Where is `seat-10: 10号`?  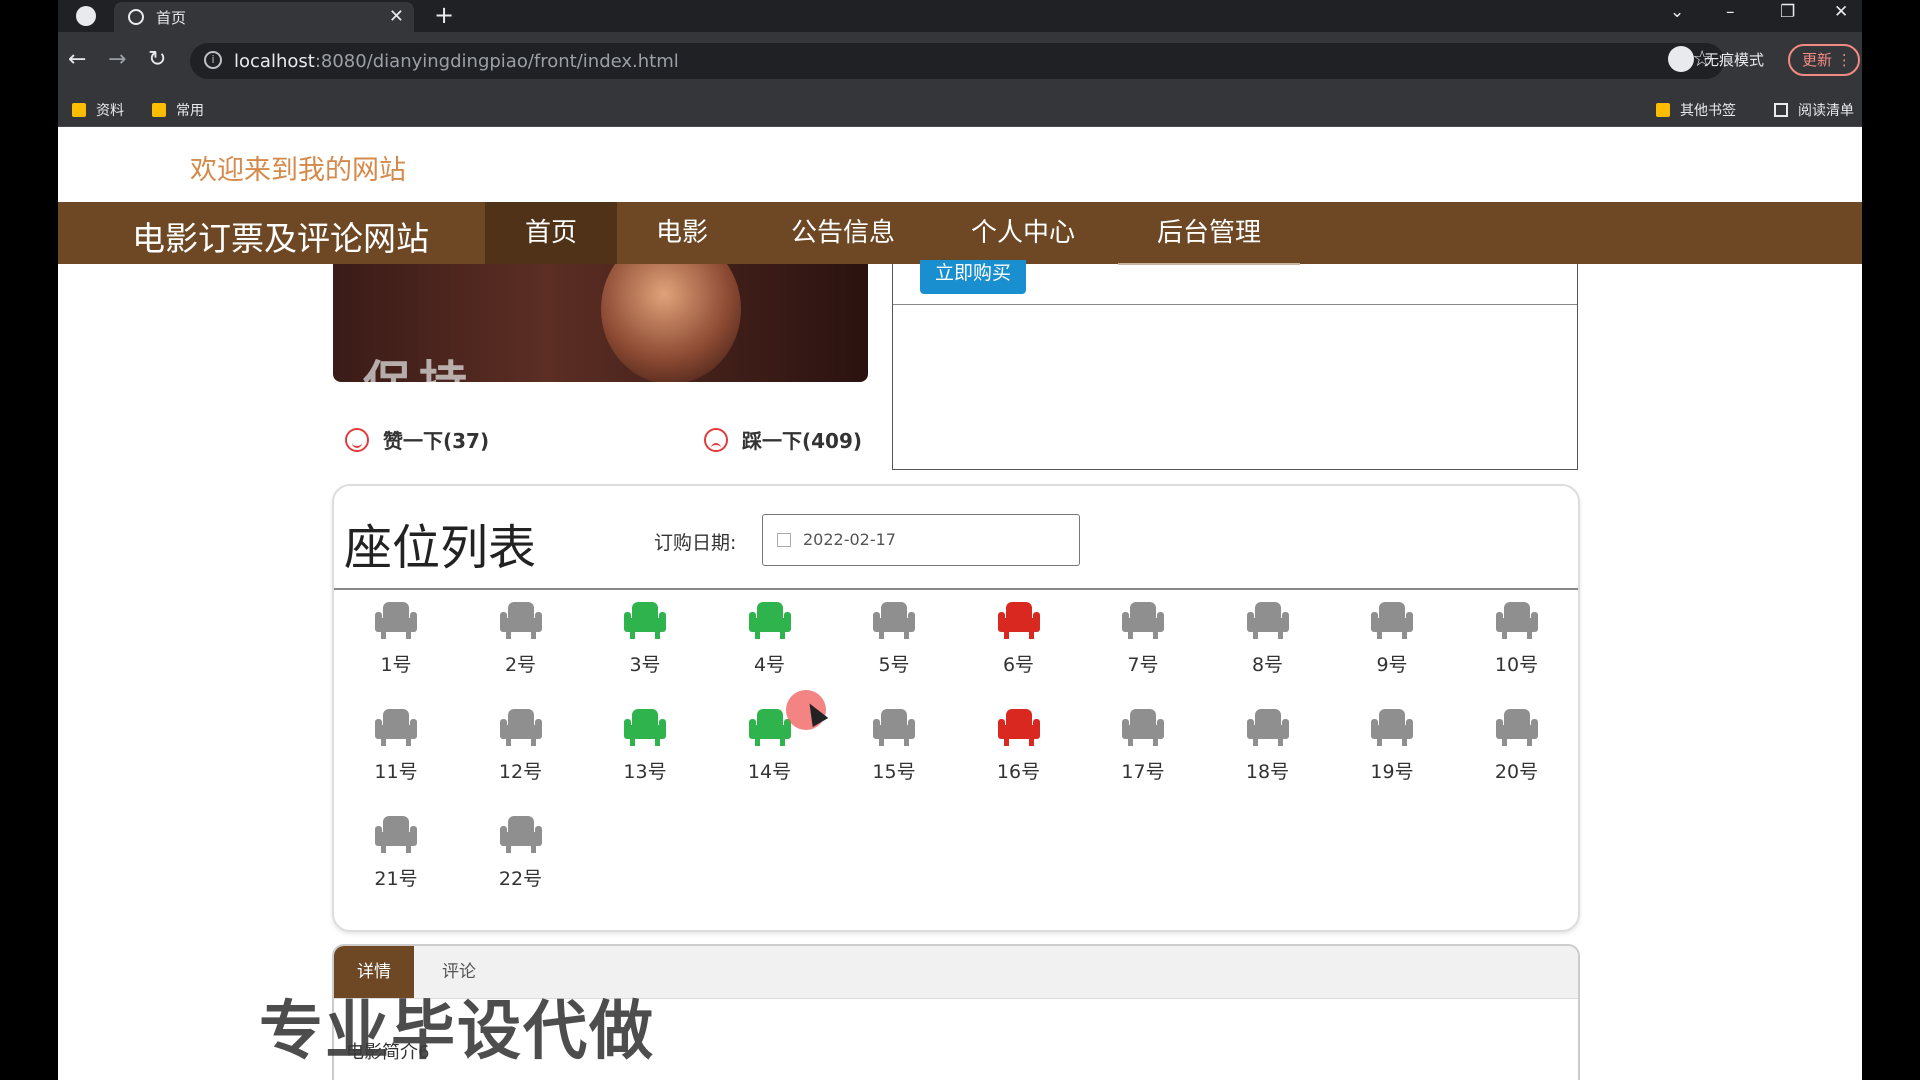
seat-10: 10号 is located at coordinates (1517, 639).